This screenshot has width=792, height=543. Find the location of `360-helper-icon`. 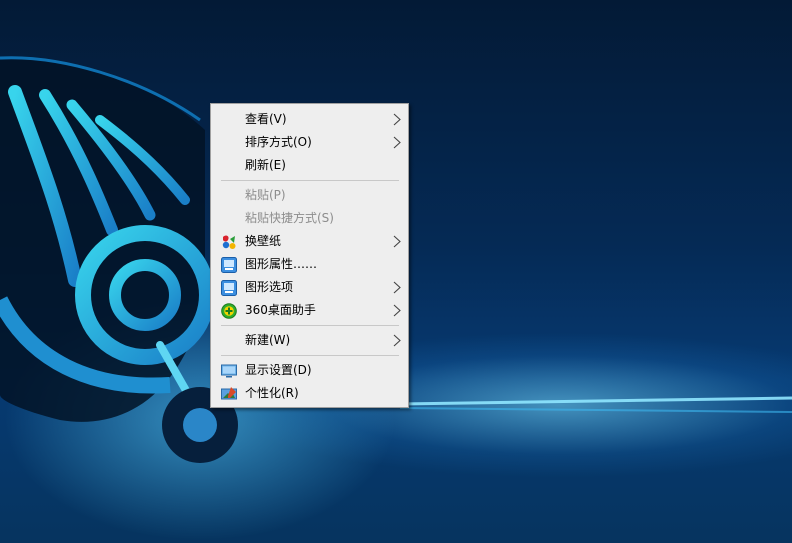

360-helper-icon is located at coordinates (229, 311).